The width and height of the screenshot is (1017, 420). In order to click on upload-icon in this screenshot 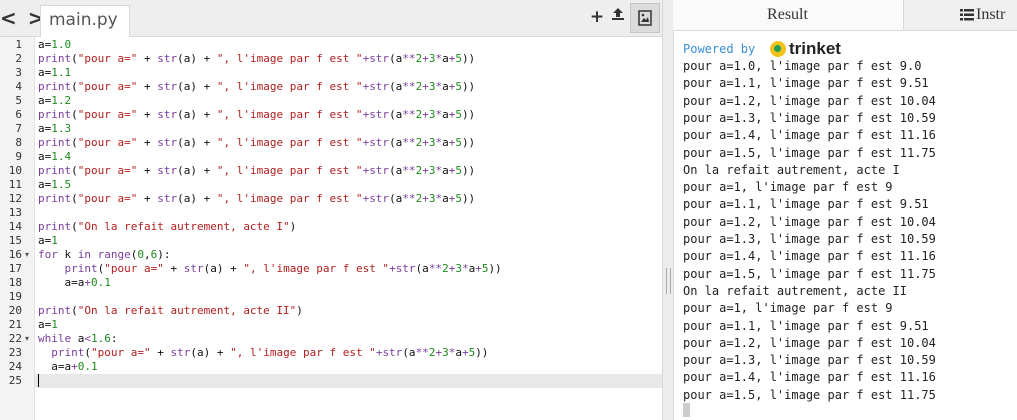, I will do `click(618, 17)`.